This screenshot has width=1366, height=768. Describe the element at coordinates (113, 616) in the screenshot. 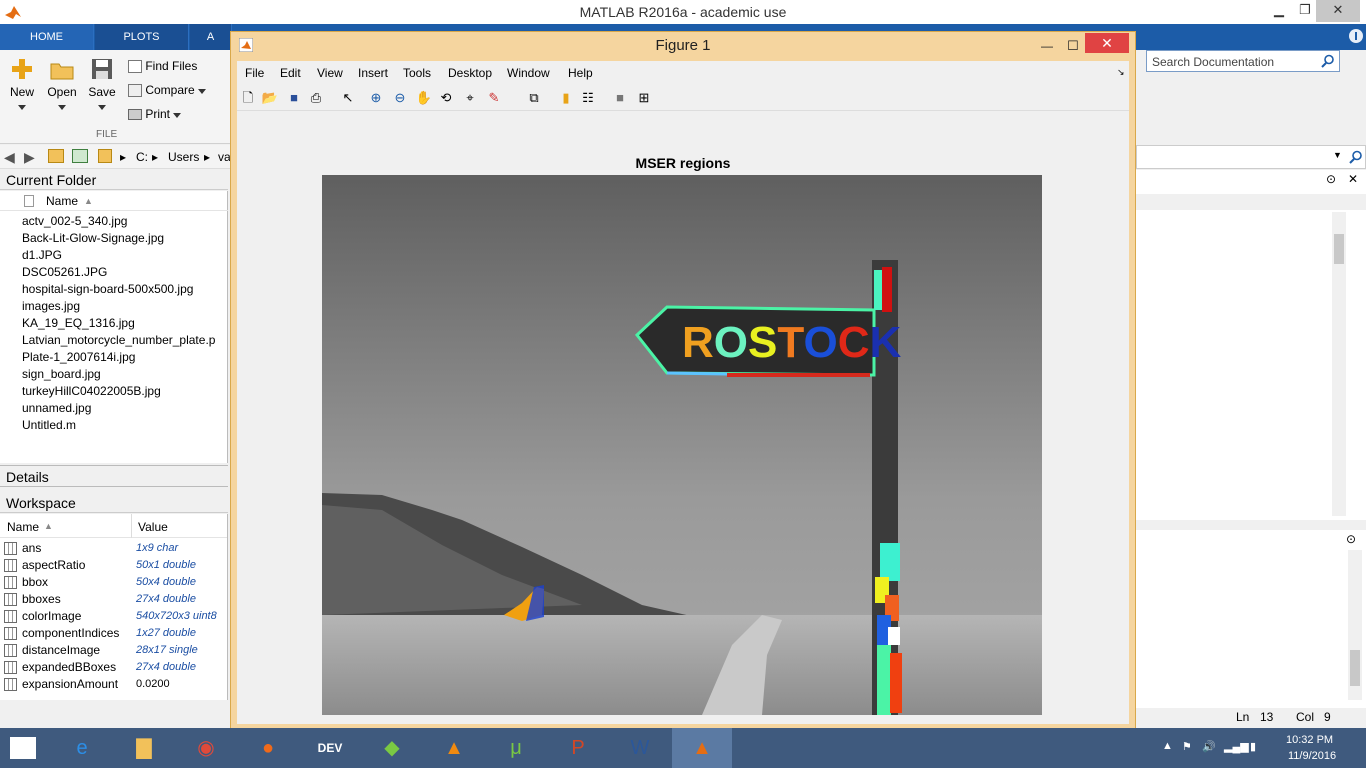

I see `workspace-row: colorImage 540x720x3 uint8` at that location.